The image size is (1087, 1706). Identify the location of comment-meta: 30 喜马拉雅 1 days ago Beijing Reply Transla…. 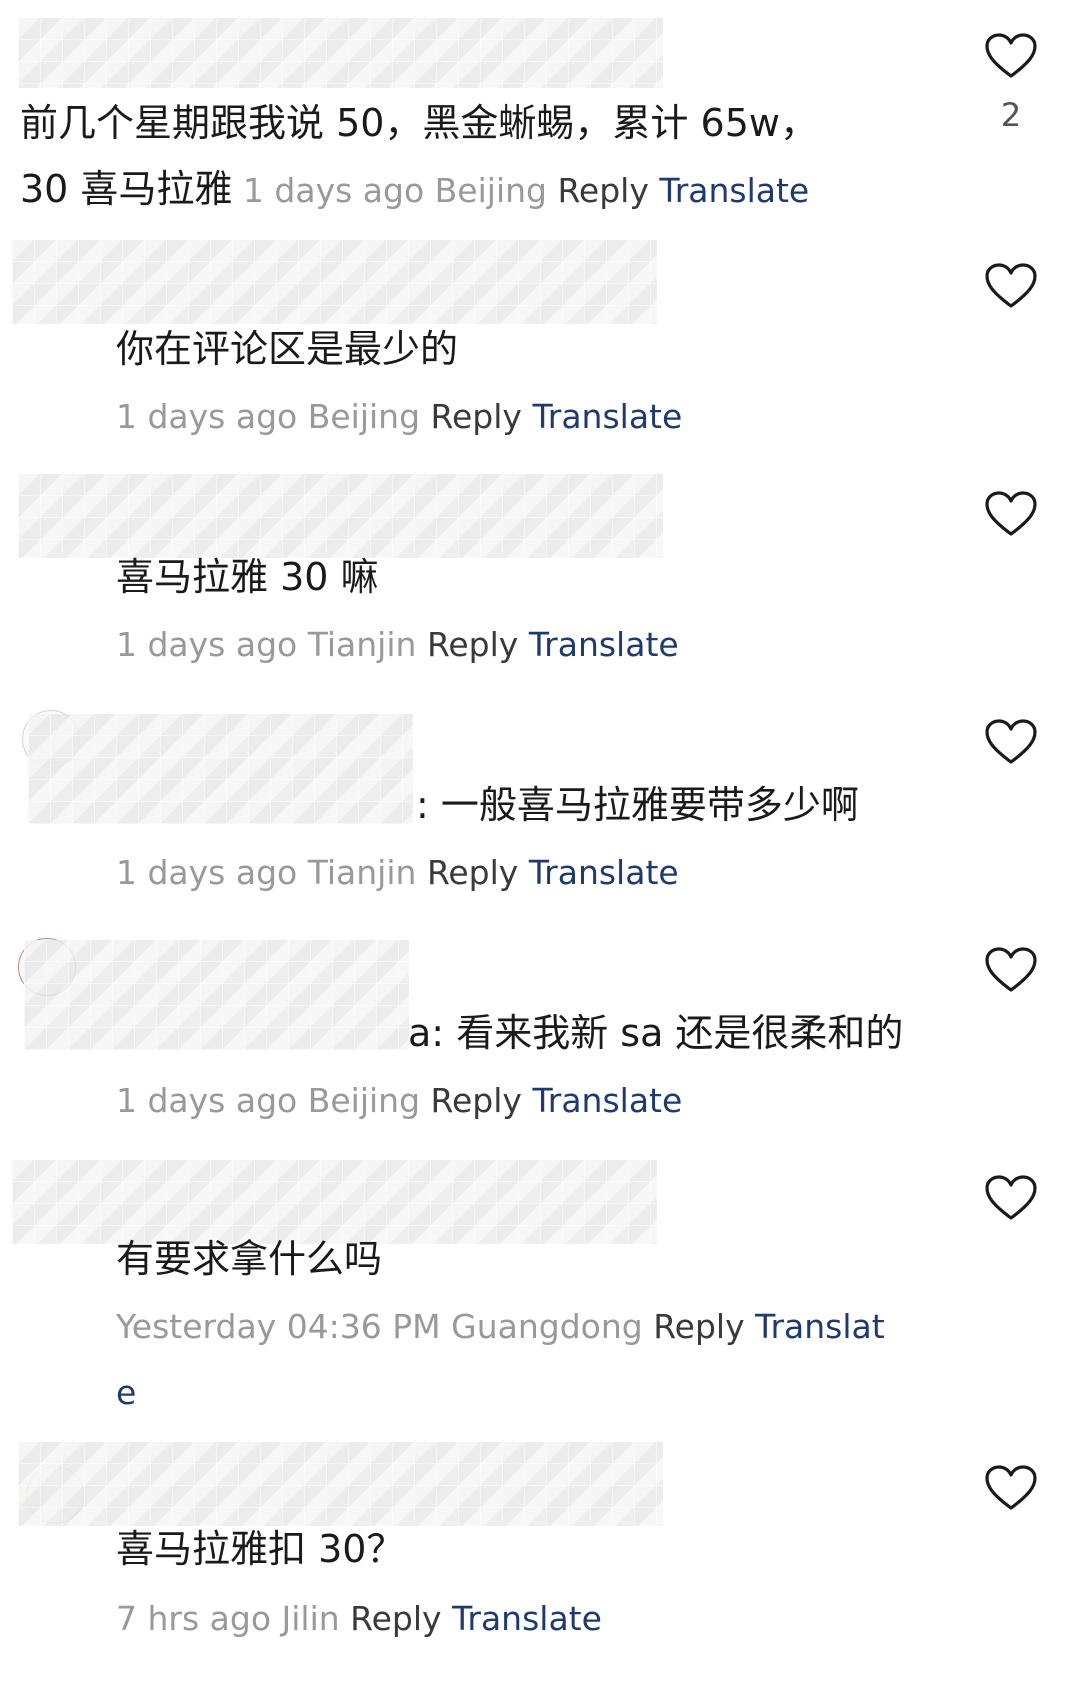
(414, 190).